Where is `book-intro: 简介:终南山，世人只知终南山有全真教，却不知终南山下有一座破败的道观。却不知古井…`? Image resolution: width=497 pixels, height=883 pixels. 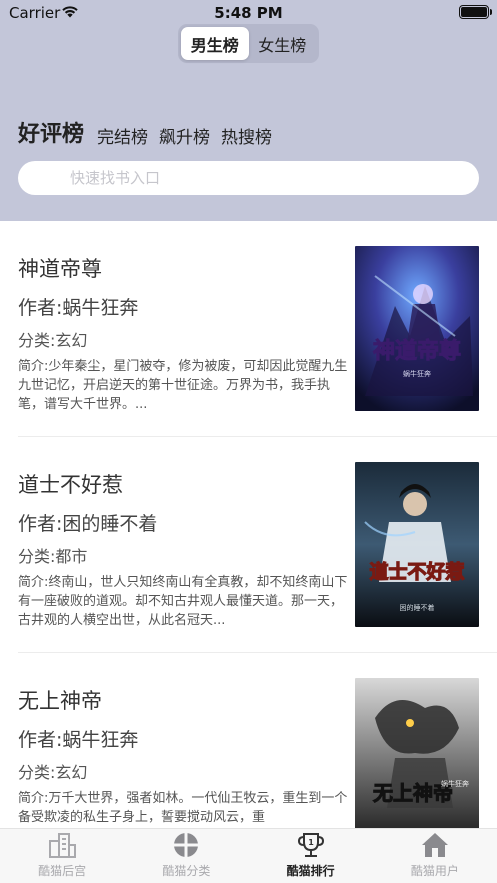
book-intro: 简介:终南山，世人只知终南山有全真教，却不知终南山下有一座破败的道观。却不知古井… is located at coordinates (183, 601).